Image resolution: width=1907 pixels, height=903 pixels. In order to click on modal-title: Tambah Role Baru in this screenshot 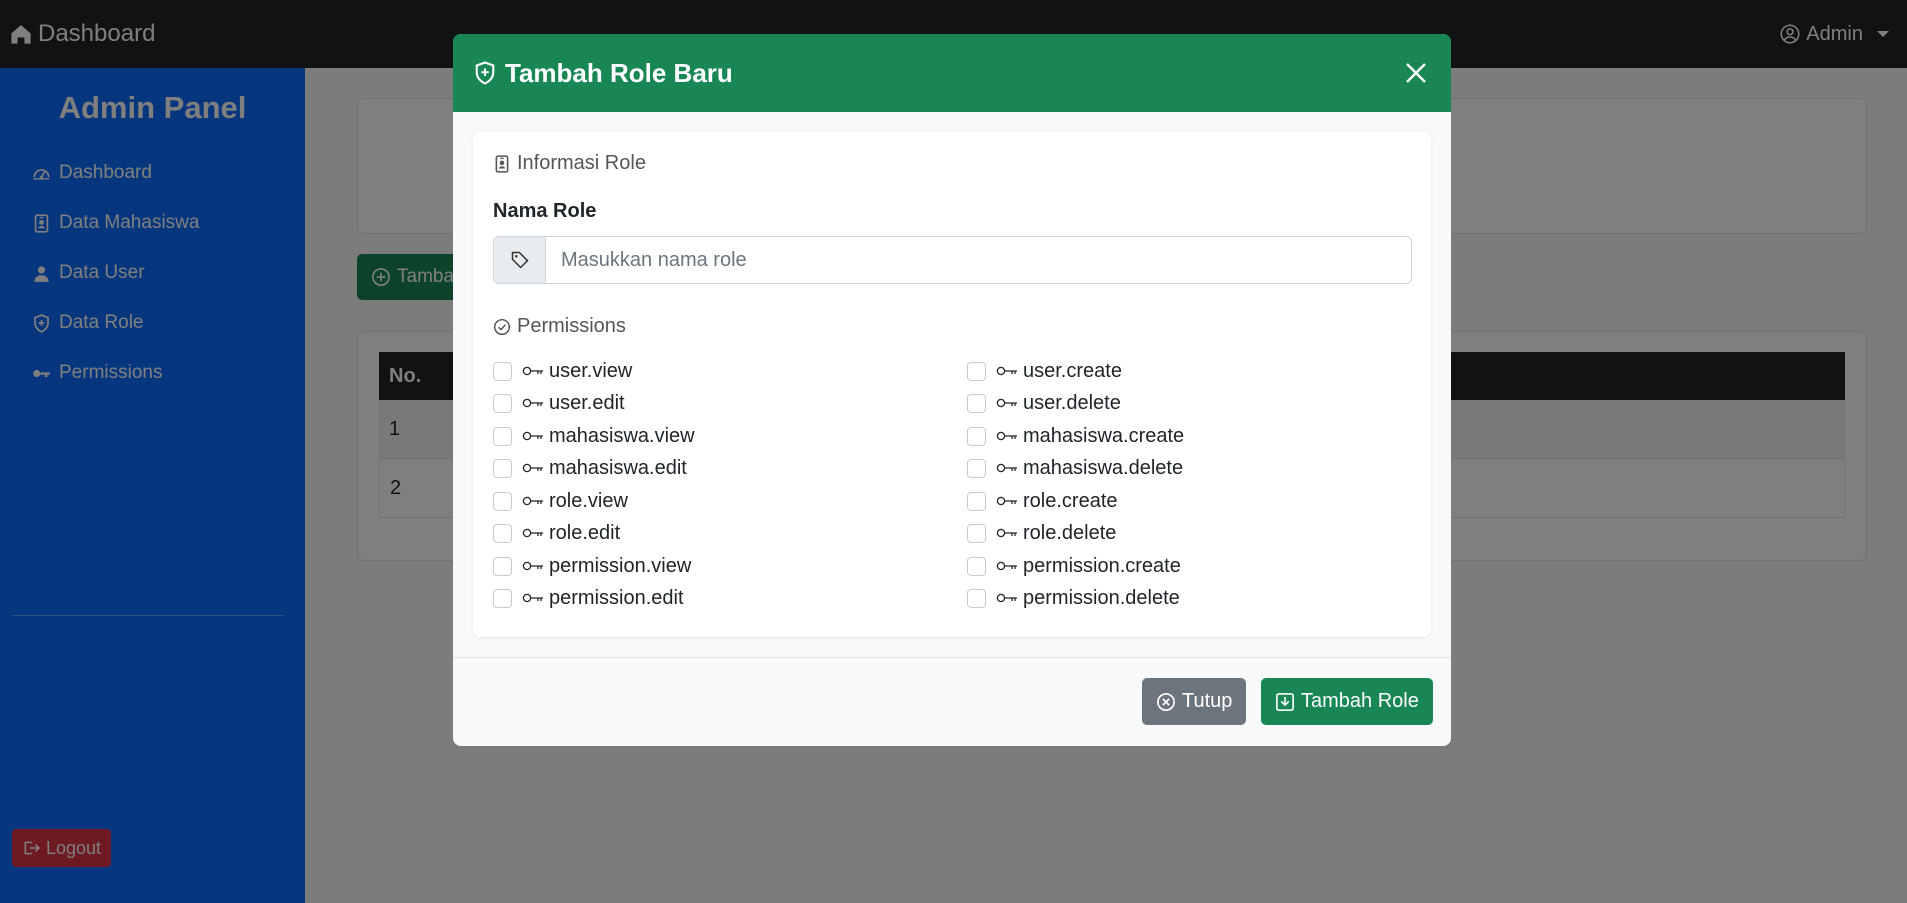, I will do `click(603, 73)`.